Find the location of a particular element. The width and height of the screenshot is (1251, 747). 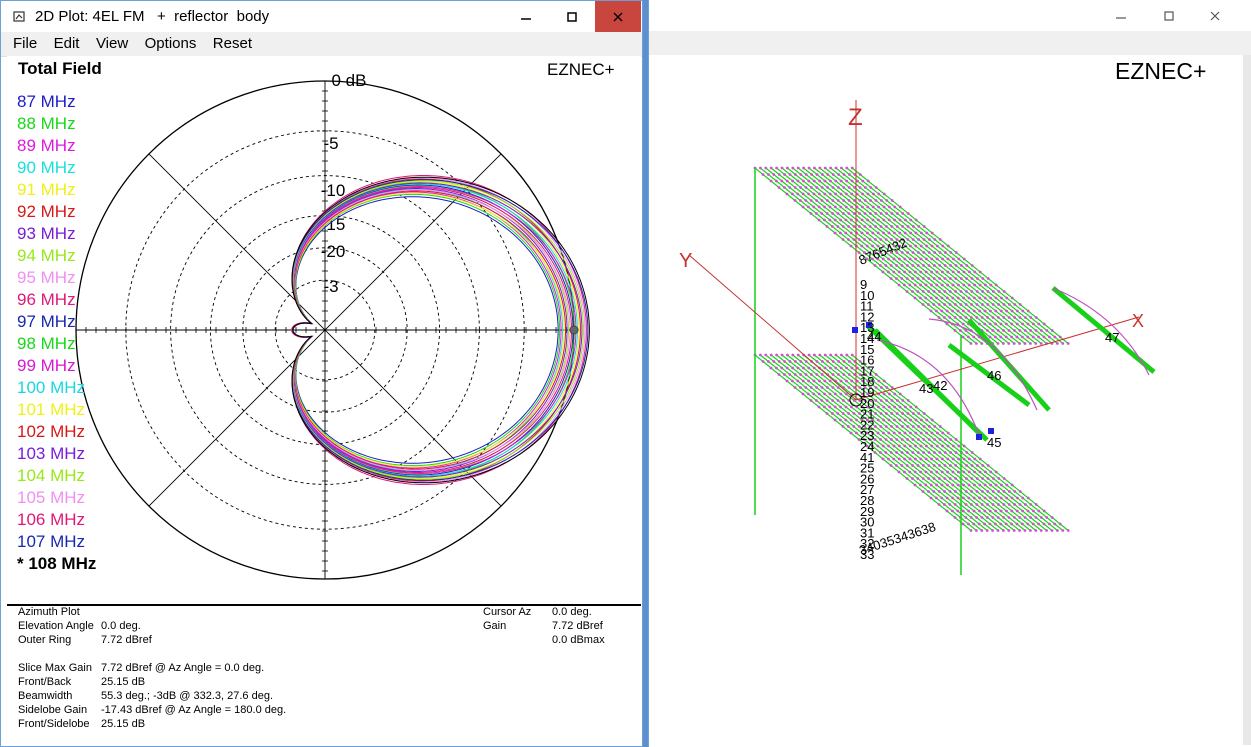

minimize-button-right is located at coordinates (1121, 15).